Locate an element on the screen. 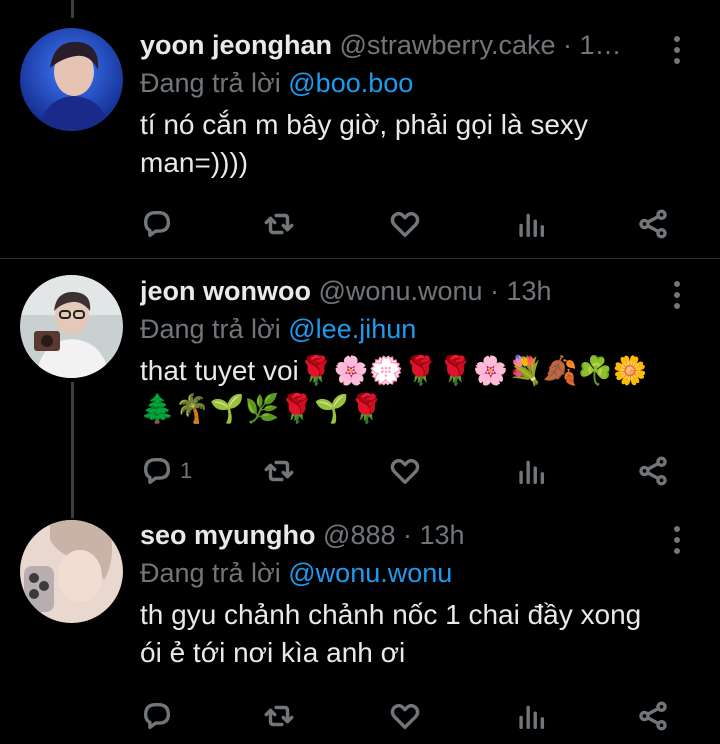 This screenshot has height=744, width=720. replying-to-mention: @boo.boo is located at coordinates (350, 83).